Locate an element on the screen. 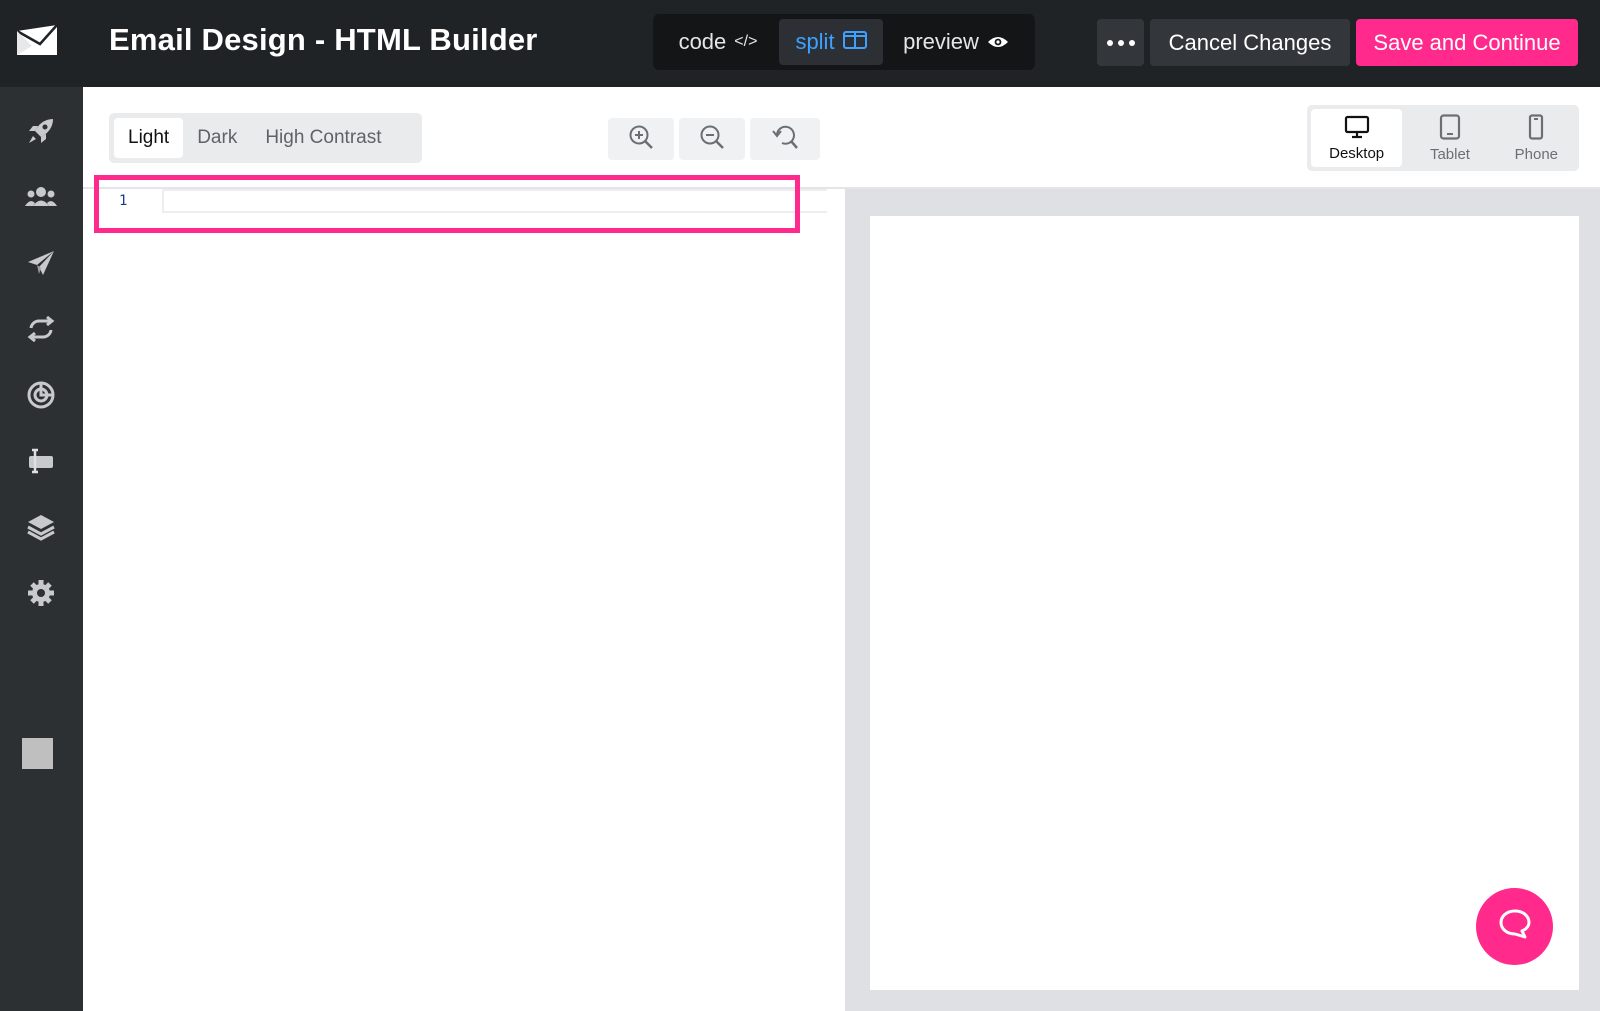 This screenshot has width=1600, height=1011. theme-switcher: Light Dark High Contrast is located at coordinates (265, 138).